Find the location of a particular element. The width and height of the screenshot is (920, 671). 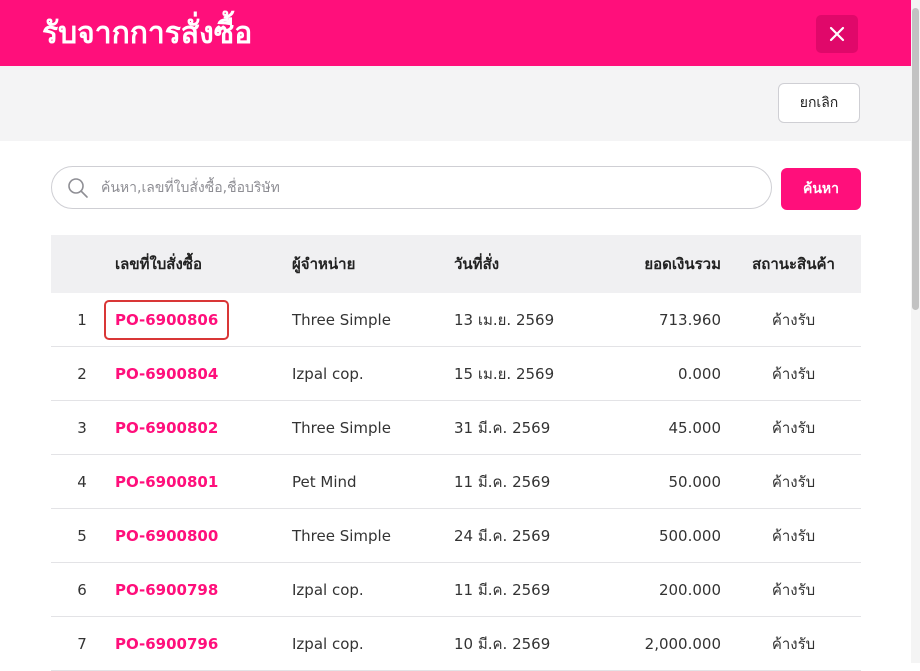

search-input is located at coordinates (428, 187).